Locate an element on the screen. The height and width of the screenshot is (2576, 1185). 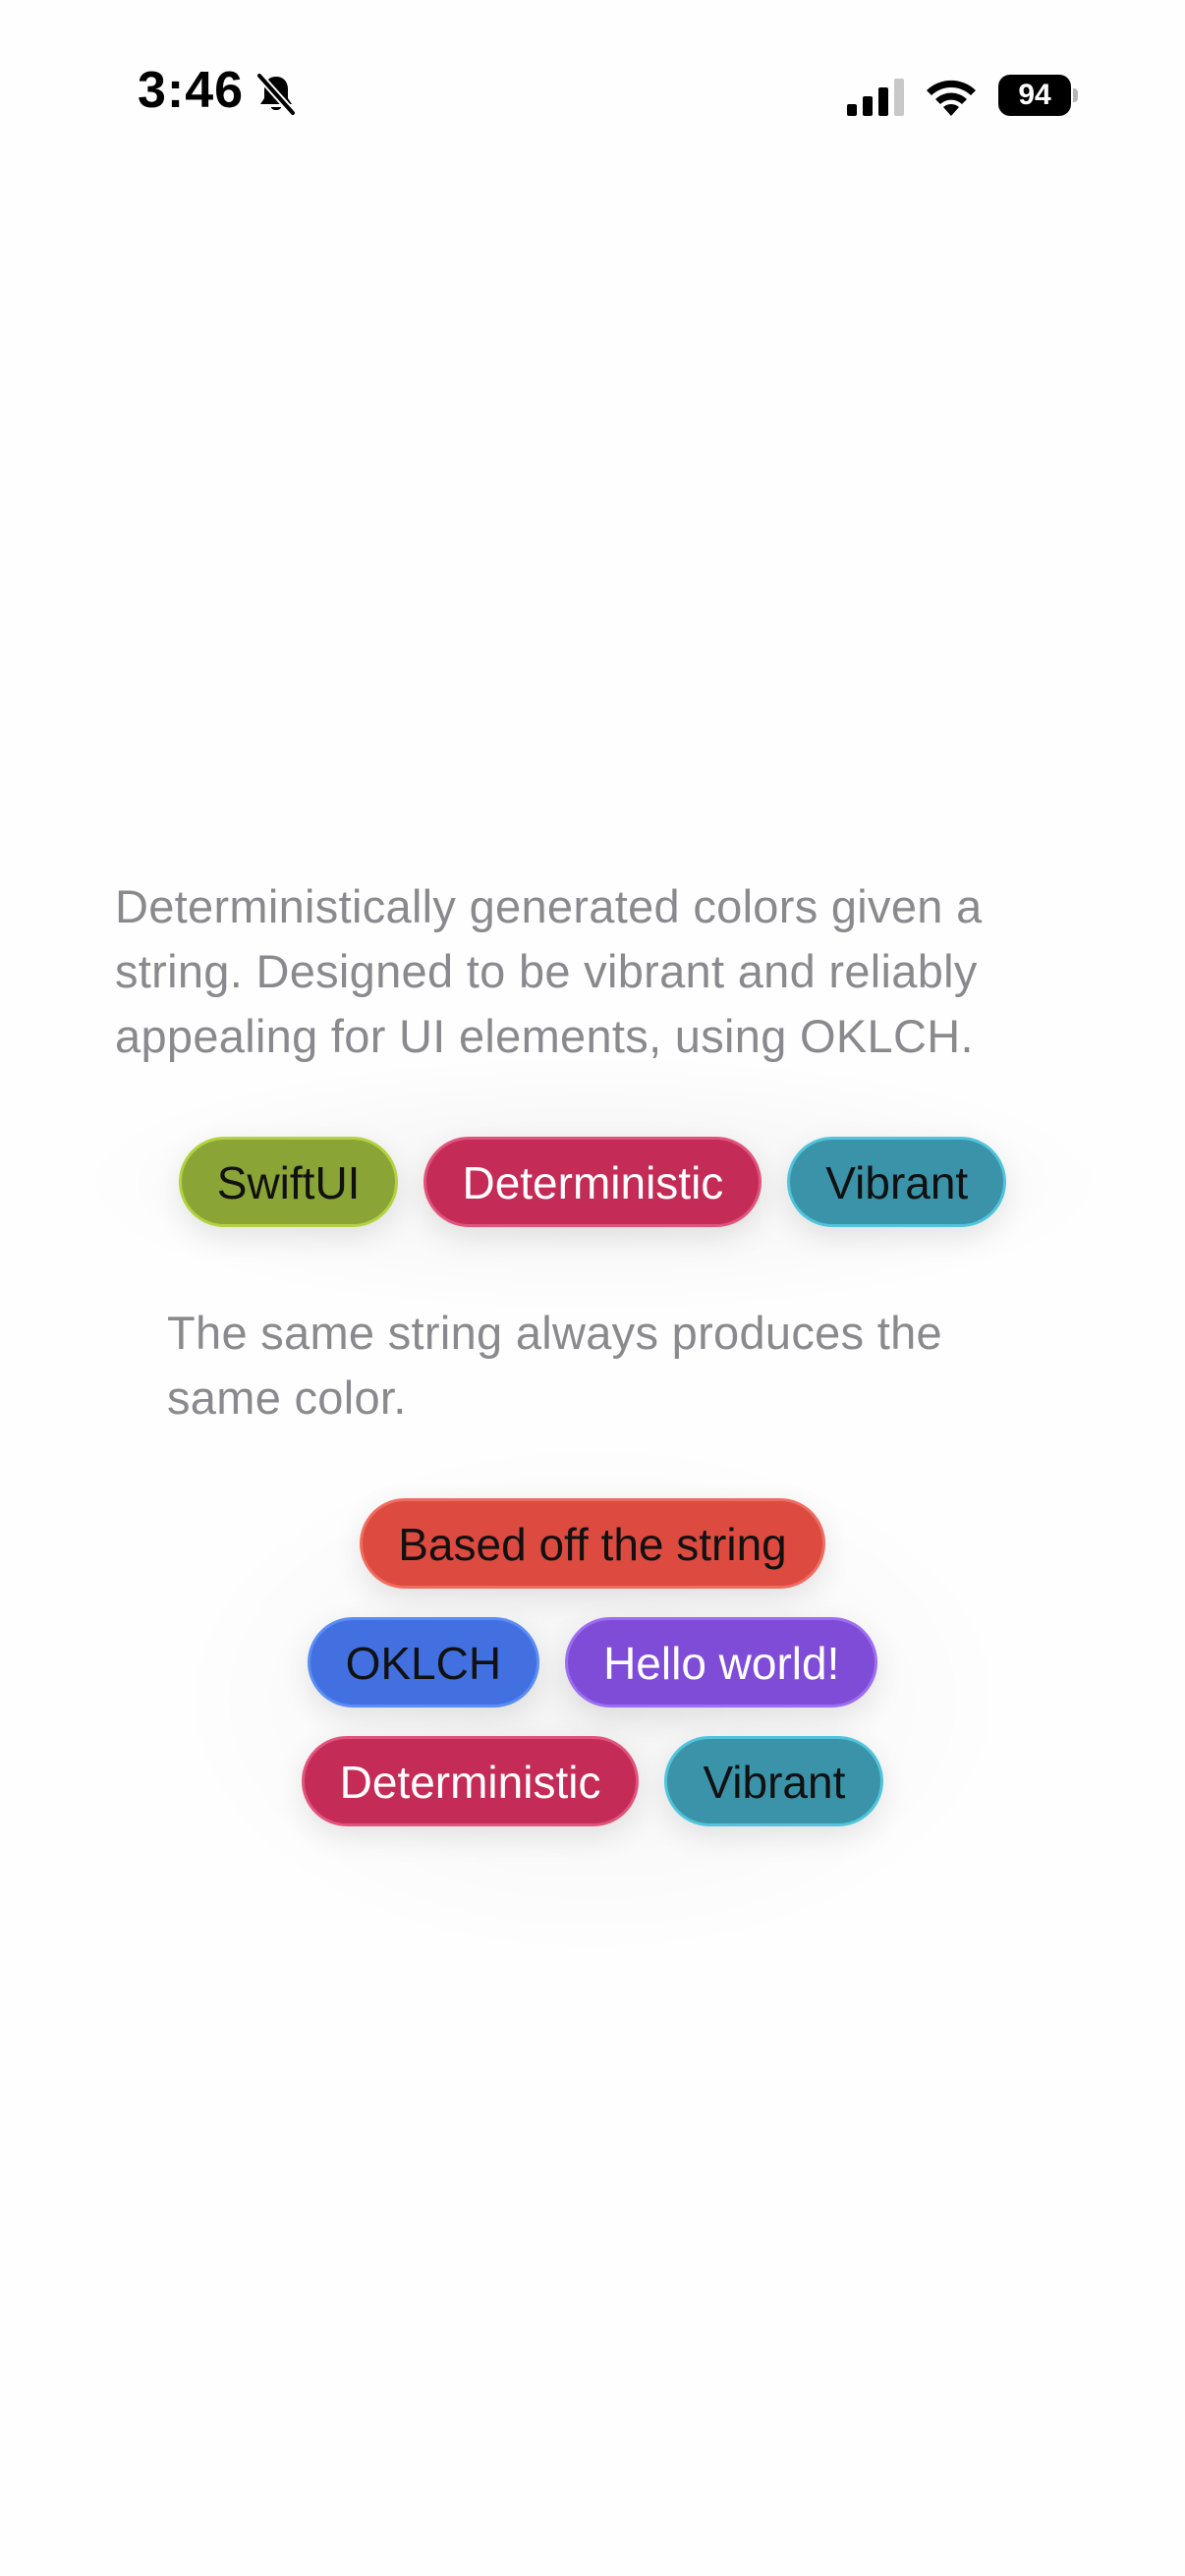
battery-icon: 94 is located at coordinates (1038, 95).